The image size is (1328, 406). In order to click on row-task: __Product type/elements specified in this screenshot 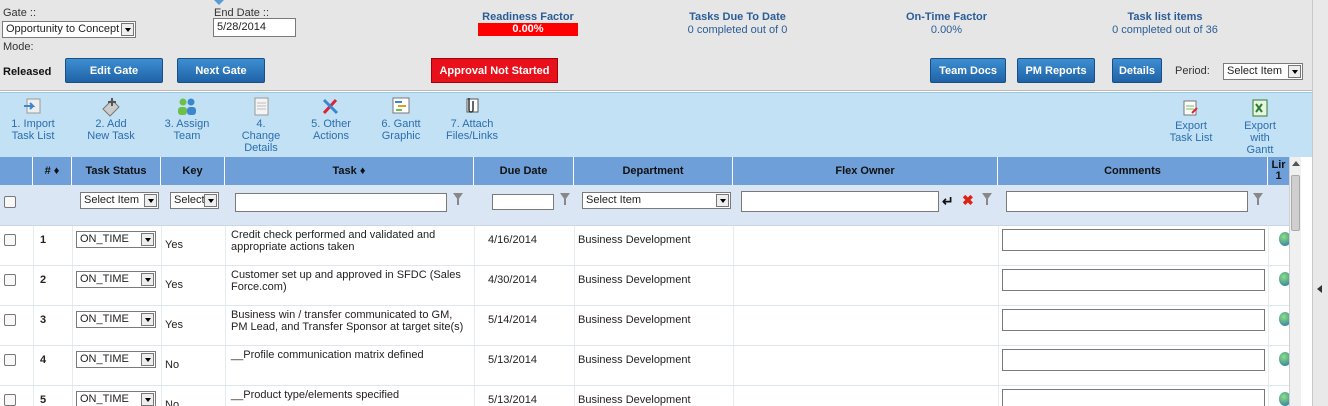, I will do `click(351, 395)`.